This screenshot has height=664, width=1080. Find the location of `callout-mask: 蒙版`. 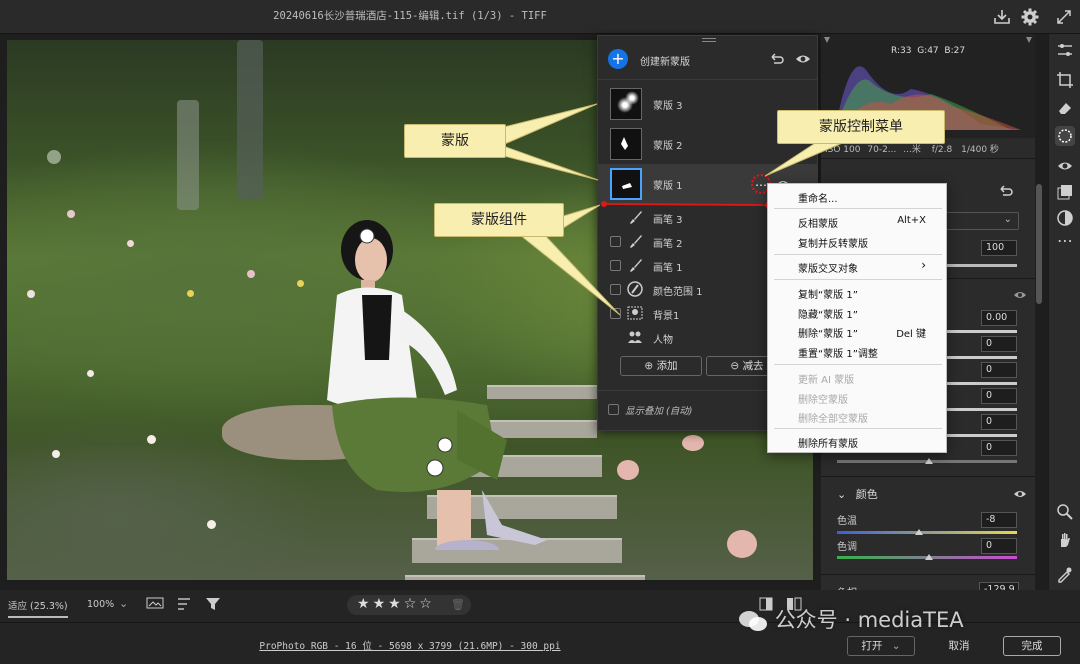

callout-mask: 蒙版 is located at coordinates (455, 141).